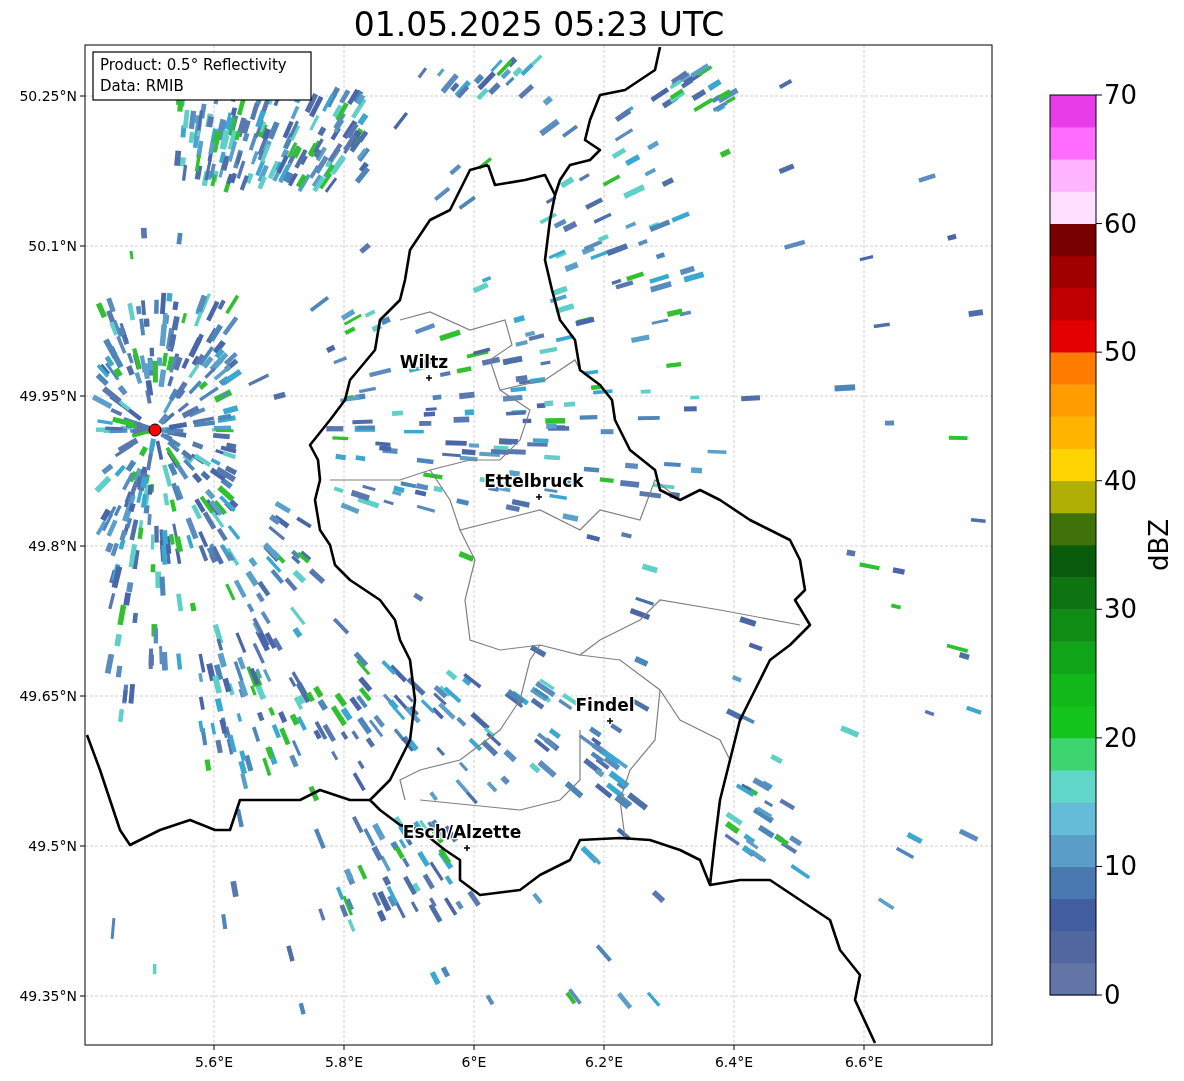  Describe the element at coordinates (605, 705) in the screenshot. I see `city-label: Findel` at that location.